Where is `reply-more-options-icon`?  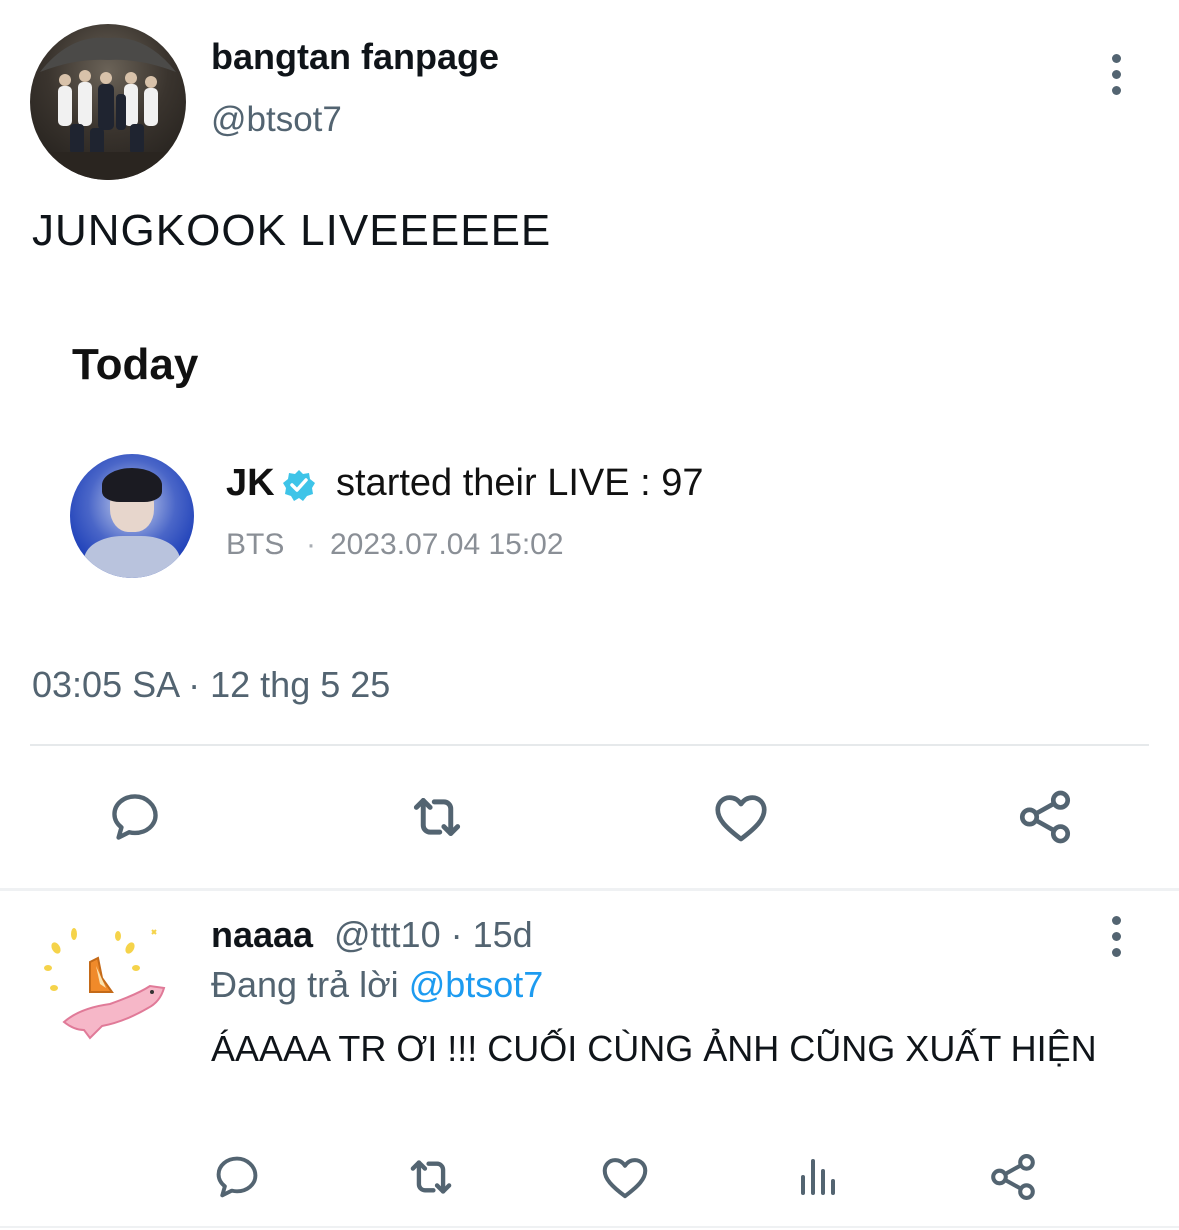 reply-more-options-icon is located at coordinates (1116, 938).